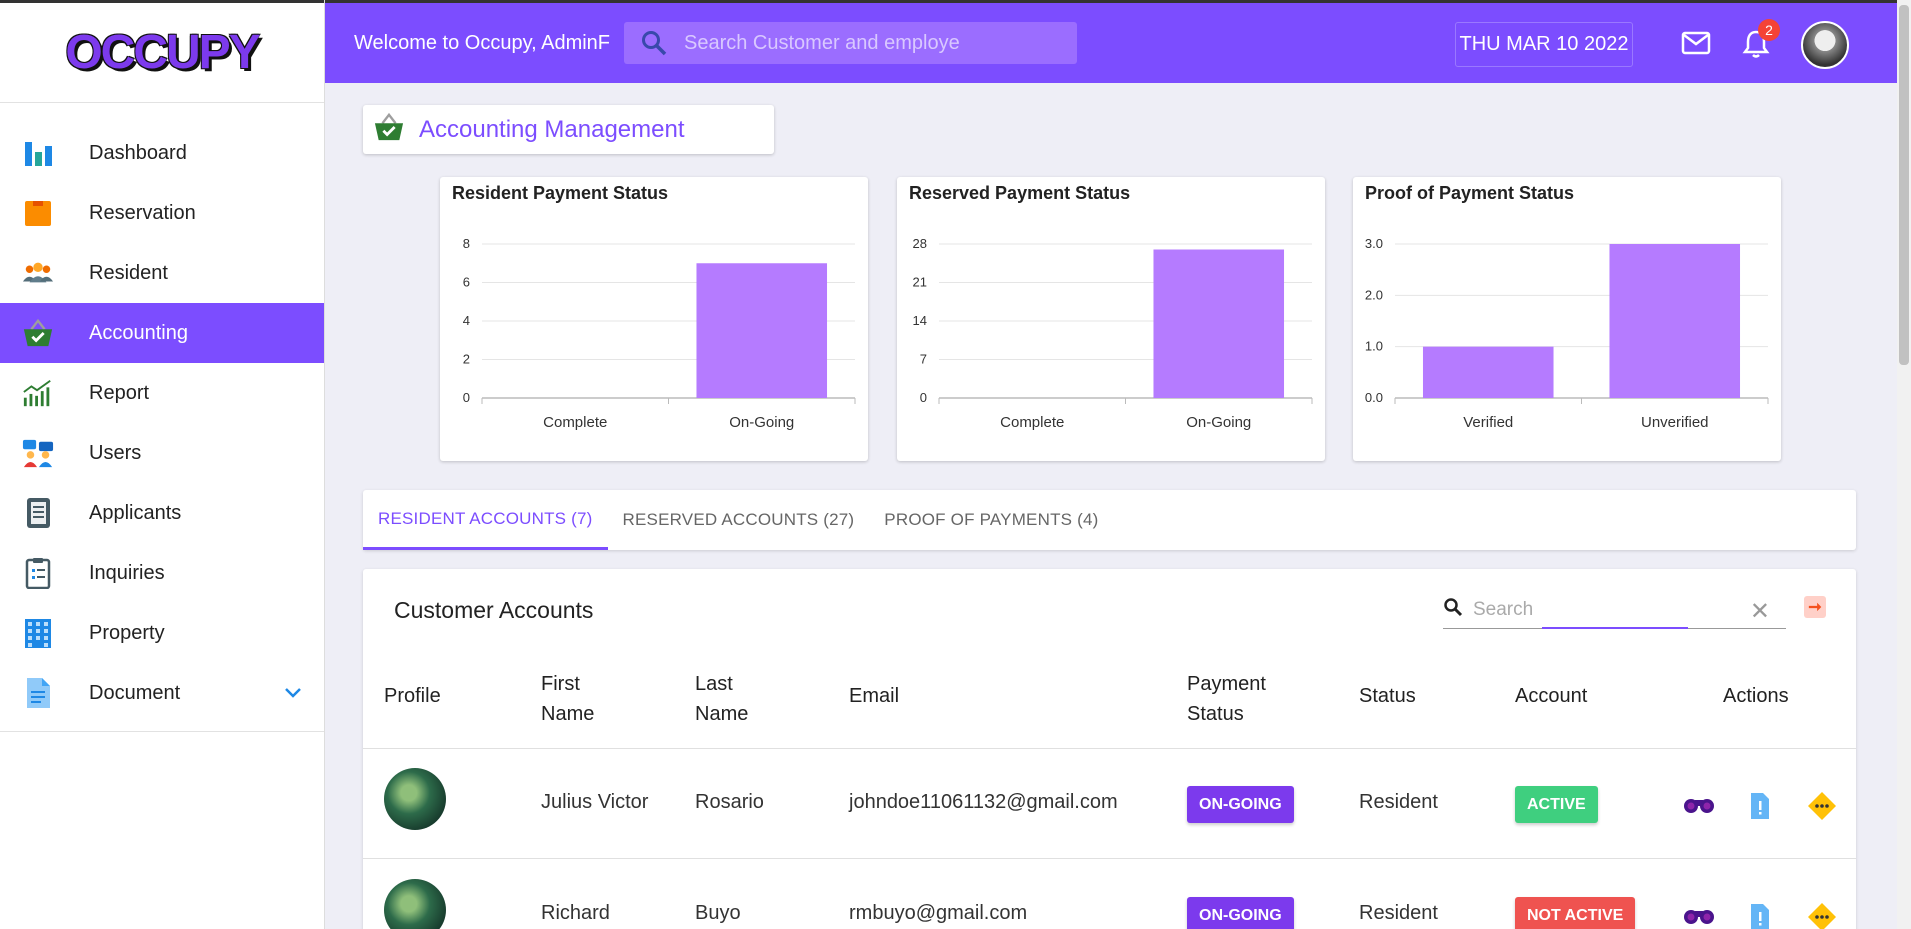 The width and height of the screenshot is (1911, 929). Describe the element at coordinates (38, 153) in the screenshot. I see `bar-chart-icon` at that location.